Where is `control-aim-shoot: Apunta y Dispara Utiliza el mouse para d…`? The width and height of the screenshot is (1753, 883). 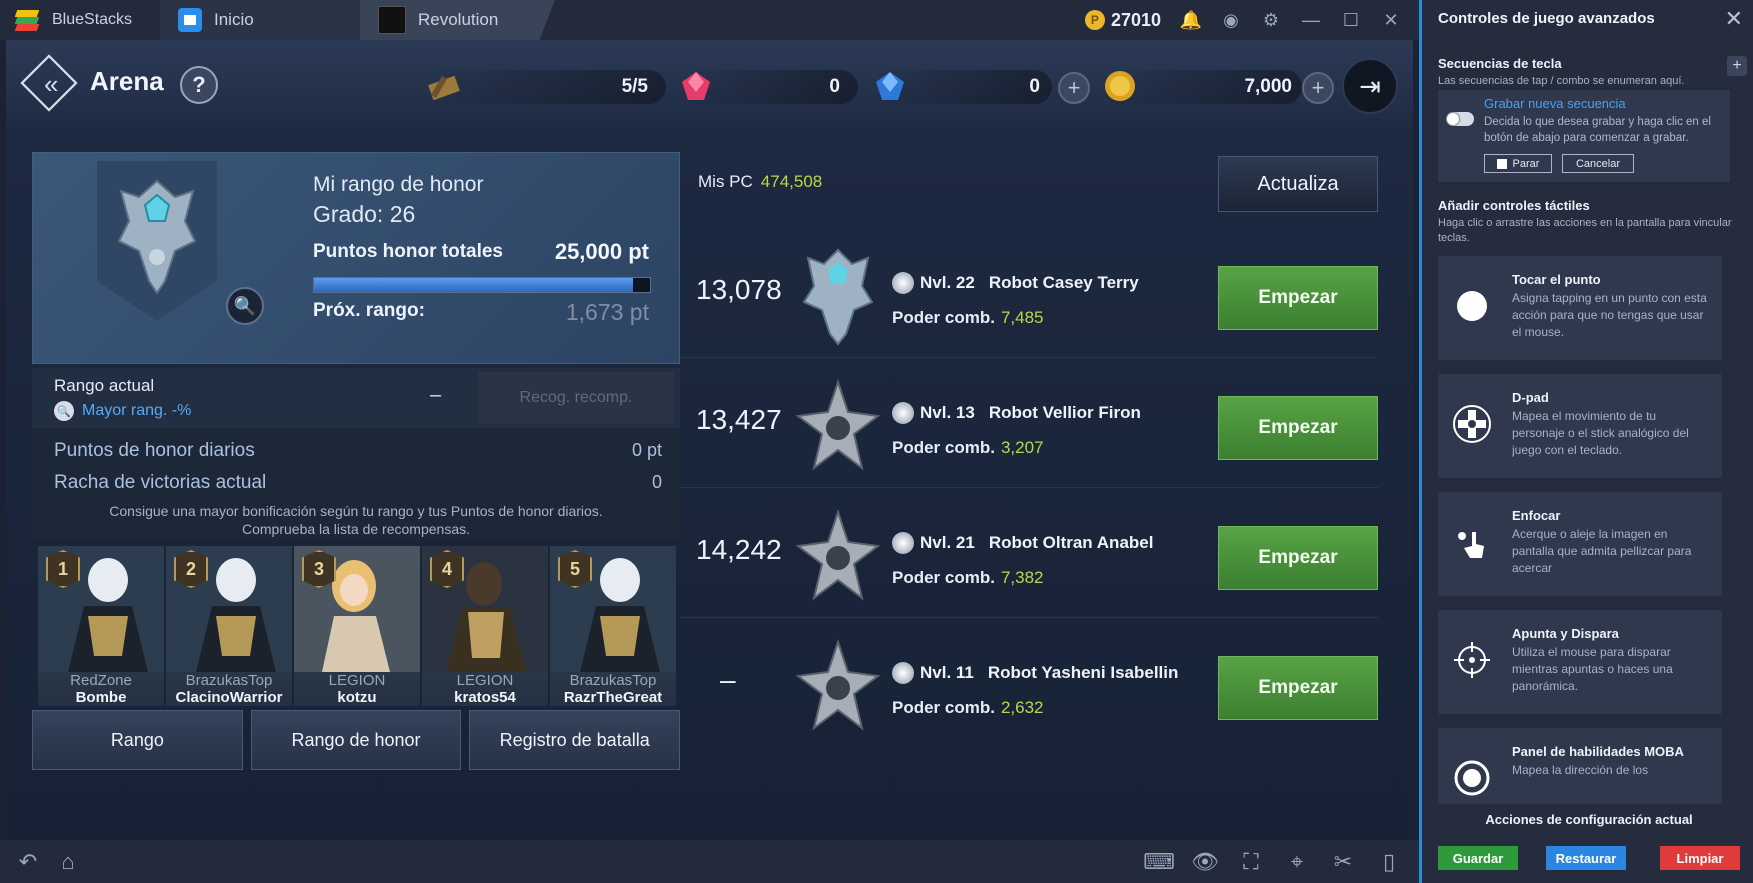
control-aim-shoot: Apunta y Dispara Utiliza el mouse para d… is located at coordinates (1580, 662).